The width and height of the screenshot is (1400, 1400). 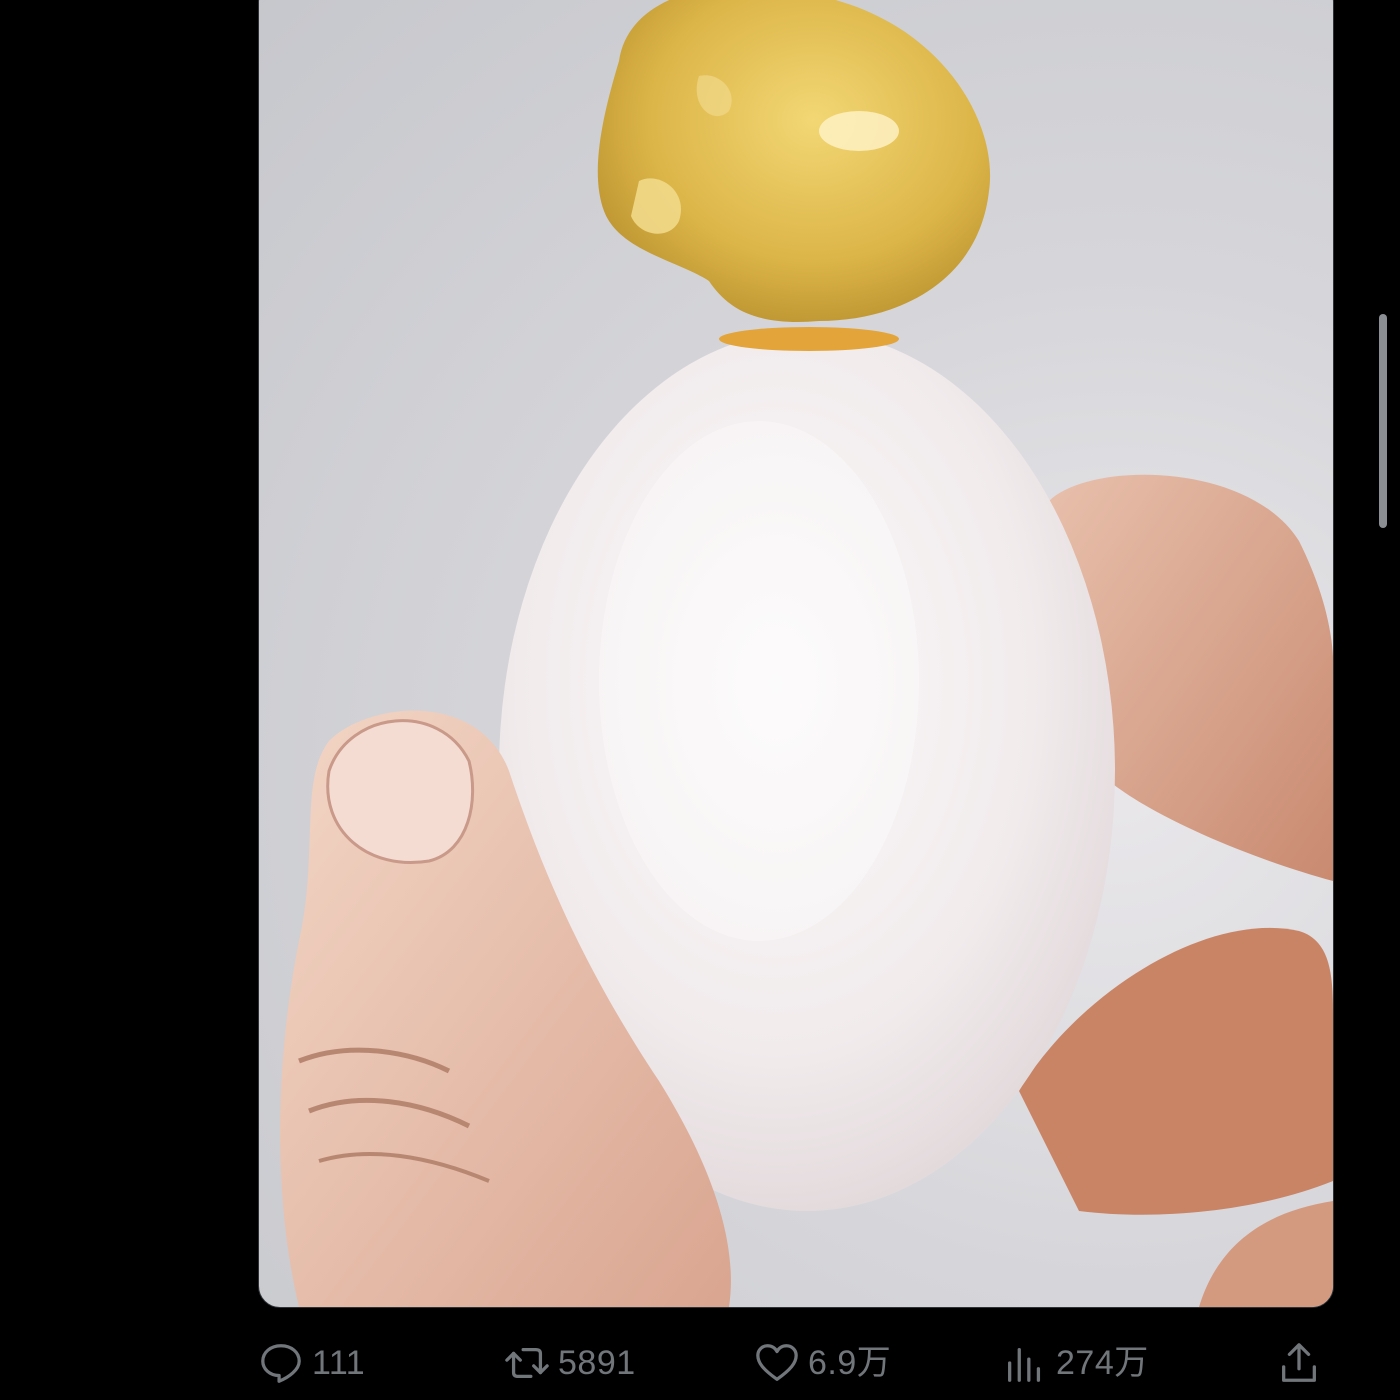 I want to click on heart-icon, so click(x=777, y=1362).